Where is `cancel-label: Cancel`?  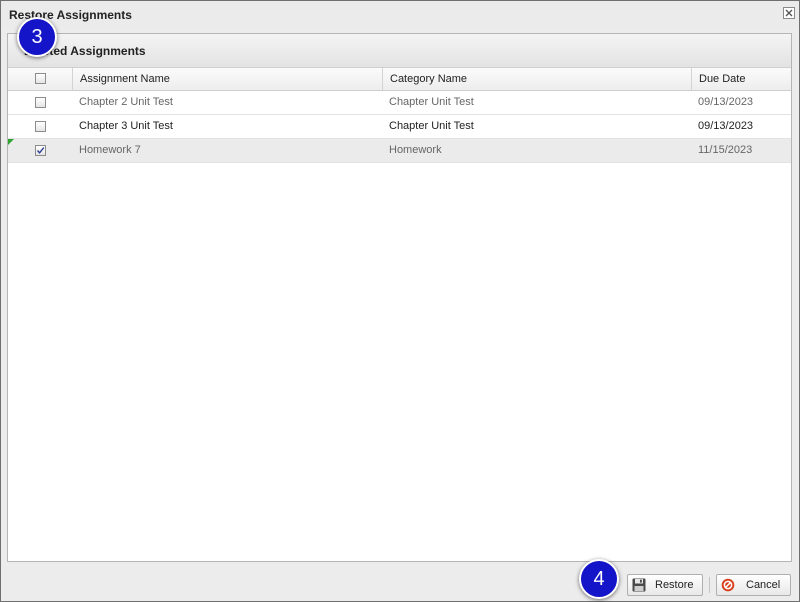 cancel-label: Cancel is located at coordinates (763, 585).